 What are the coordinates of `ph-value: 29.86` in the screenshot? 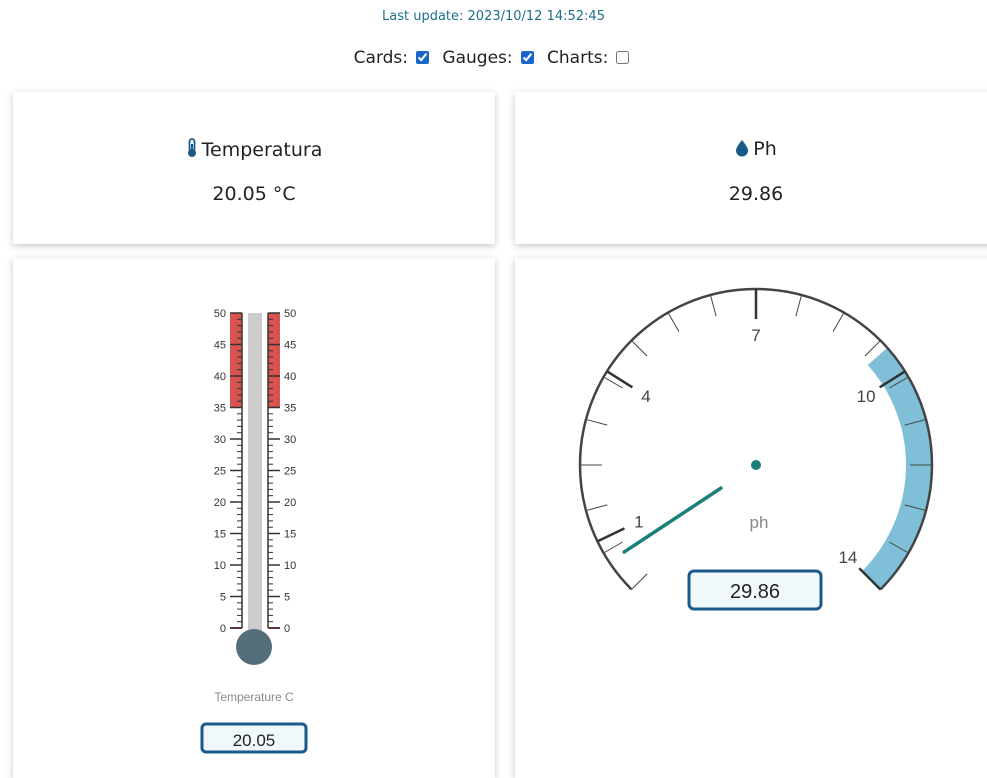 It's located at (755, 592).